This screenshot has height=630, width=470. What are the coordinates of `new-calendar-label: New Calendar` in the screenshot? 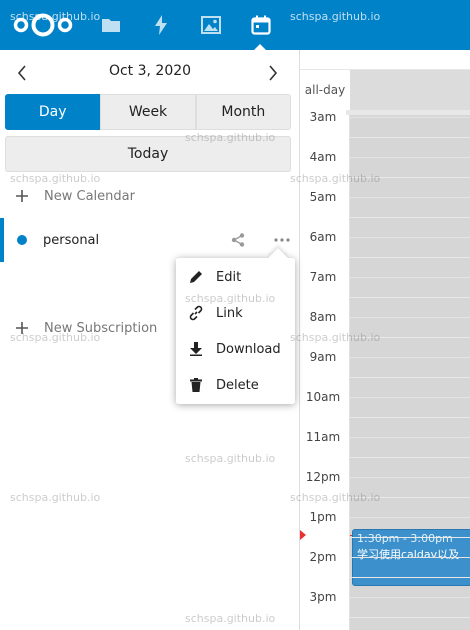 It's located at (89, 196).